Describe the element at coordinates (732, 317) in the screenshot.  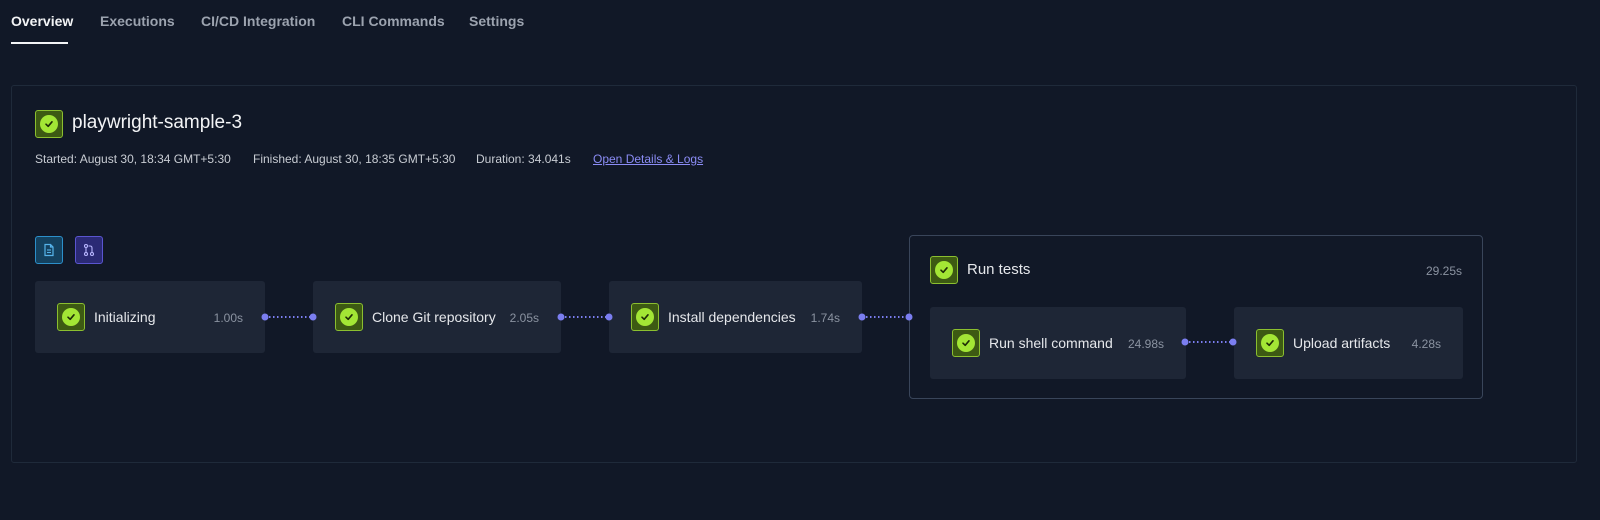
I see `step-label: Install dependencies` at that location.